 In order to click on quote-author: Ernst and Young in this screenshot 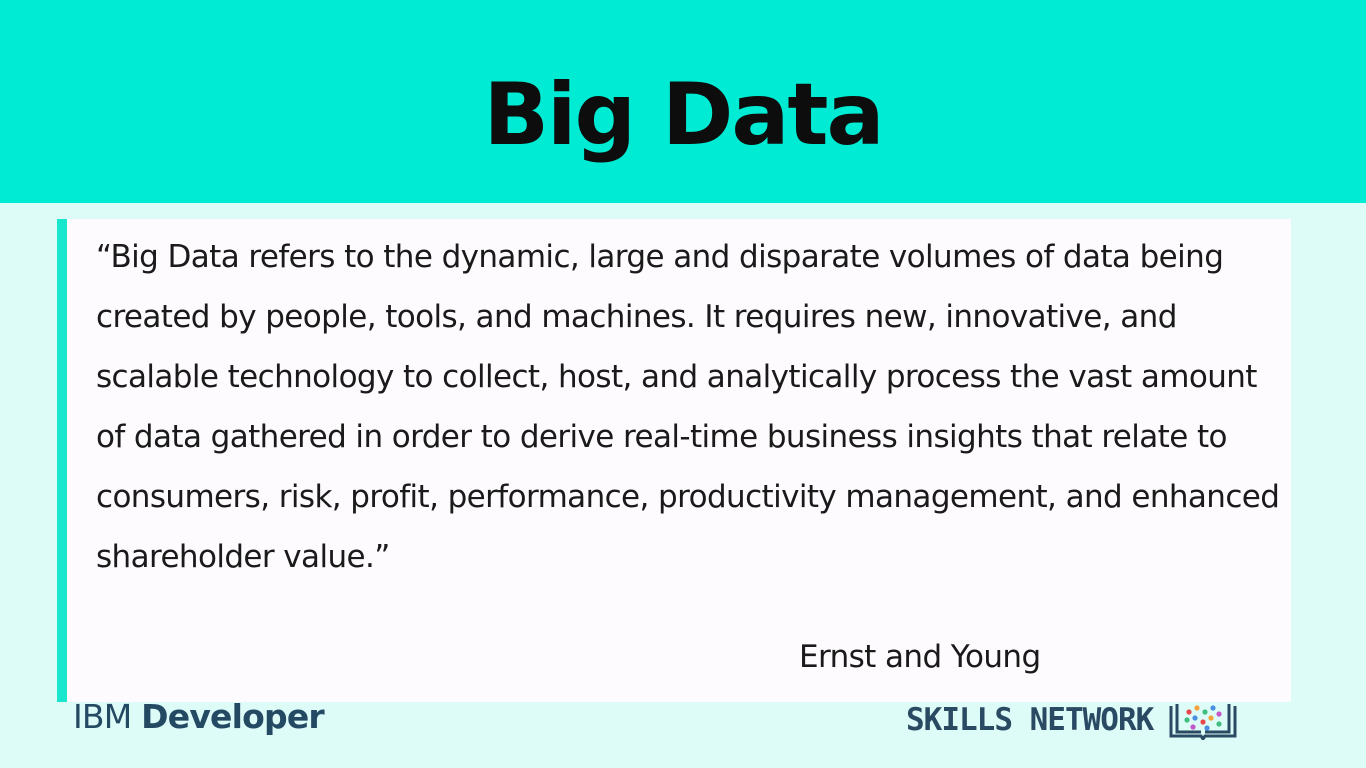, I will do `click(920, 657)`.